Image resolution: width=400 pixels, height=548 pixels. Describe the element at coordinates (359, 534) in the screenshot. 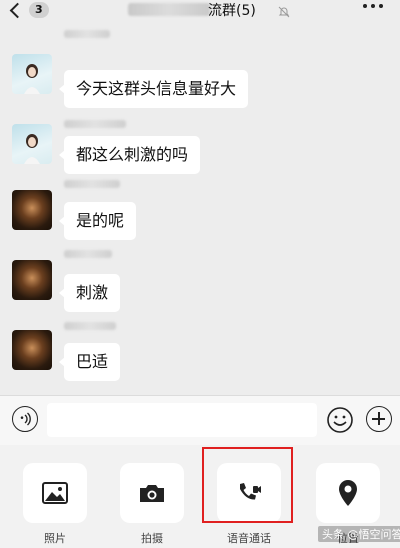

I see `watermark: 头条 @悟空问答` at that location.